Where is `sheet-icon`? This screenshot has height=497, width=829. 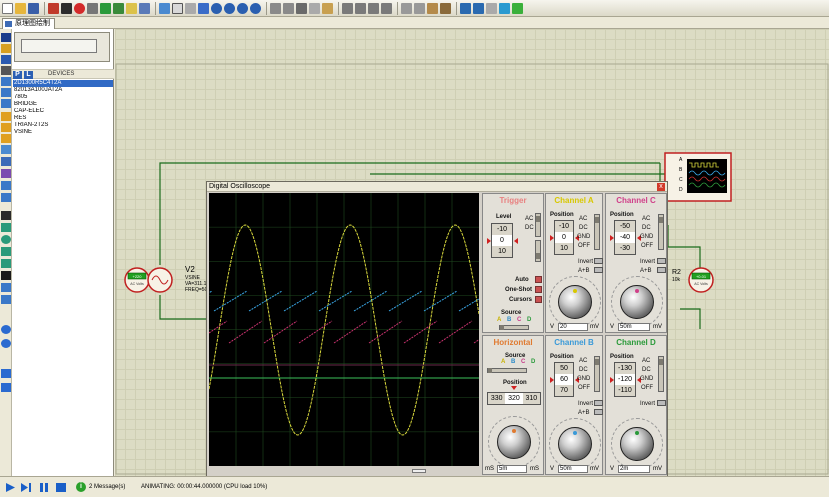
sheet-icon is located at coordinates (517, 8).